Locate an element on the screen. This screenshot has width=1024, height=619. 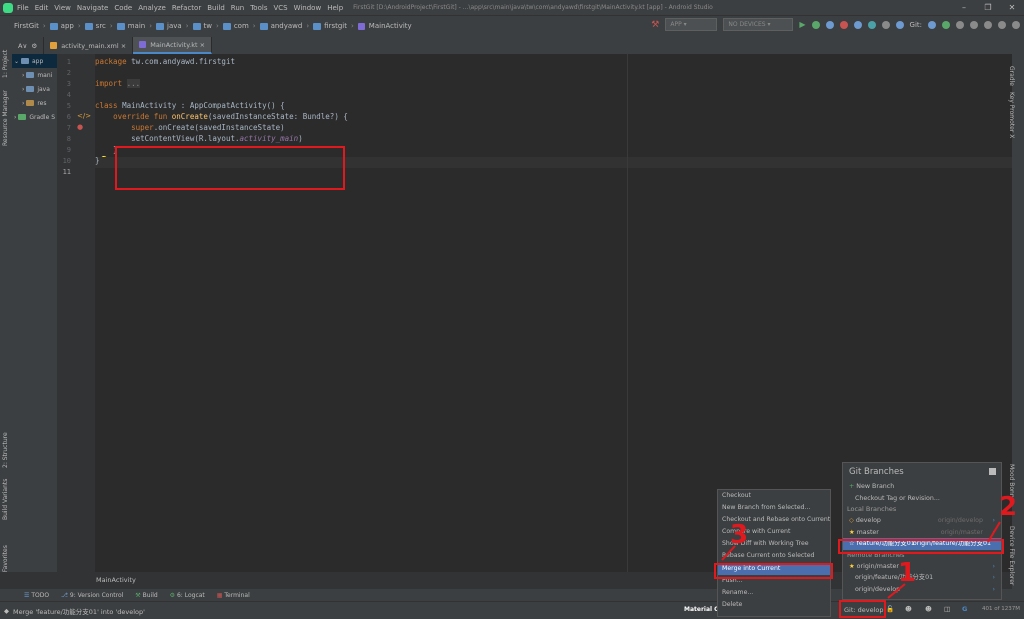
popup-title-text: Git Branches is located at coordinates (876, 472).